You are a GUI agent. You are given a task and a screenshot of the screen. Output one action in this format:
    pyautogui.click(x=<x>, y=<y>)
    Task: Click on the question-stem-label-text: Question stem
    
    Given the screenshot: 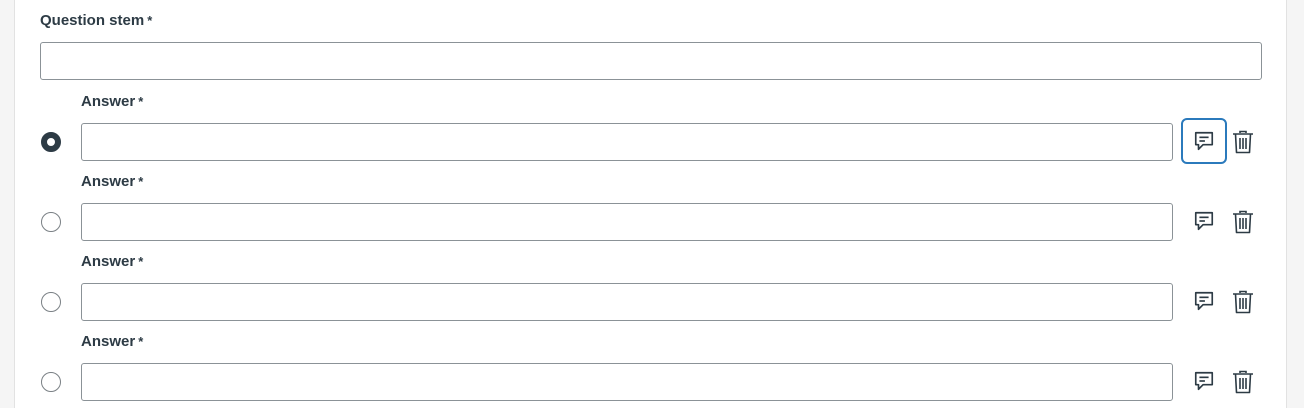 What is the action you would take?
    pyautogui.click(x=92, y=20)
    